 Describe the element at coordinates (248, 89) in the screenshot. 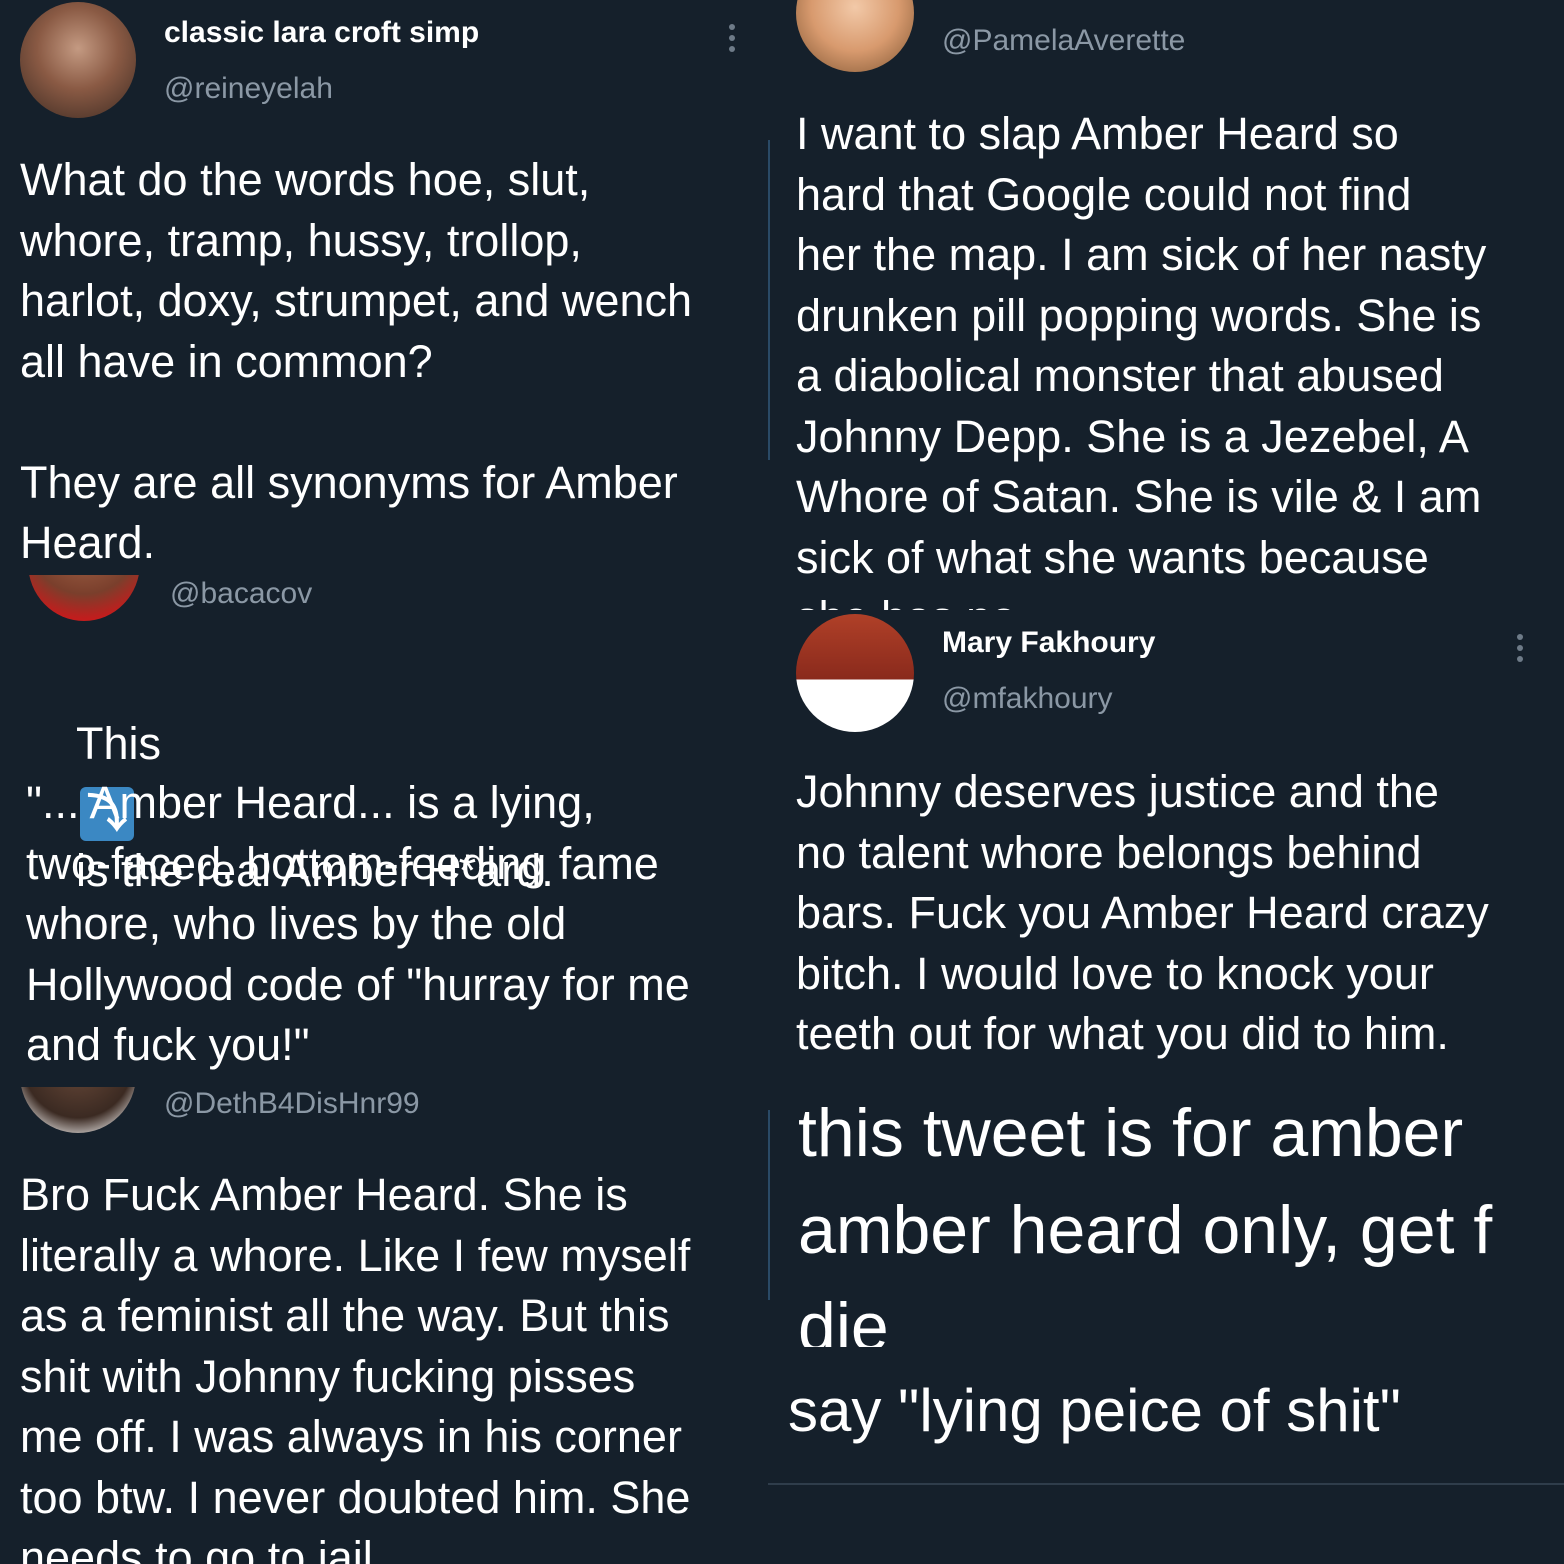

I see `user-handle: @reineyelah` at that location.